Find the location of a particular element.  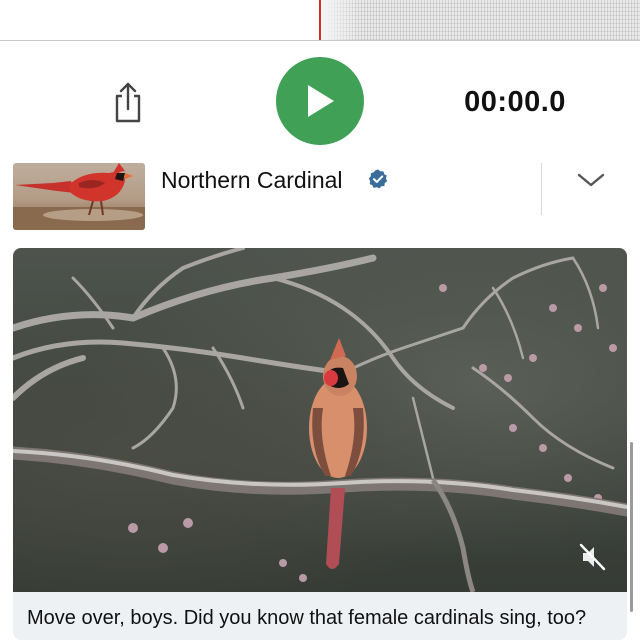

share-icon is located at coordinates (128, 102).